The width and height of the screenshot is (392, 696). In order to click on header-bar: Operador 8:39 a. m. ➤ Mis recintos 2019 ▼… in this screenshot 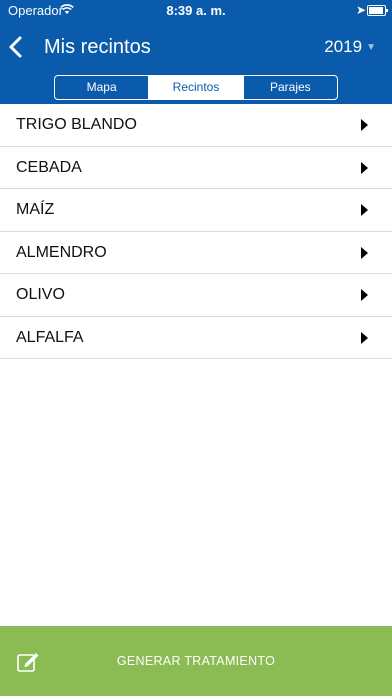, I will do `click(196, 52)`.